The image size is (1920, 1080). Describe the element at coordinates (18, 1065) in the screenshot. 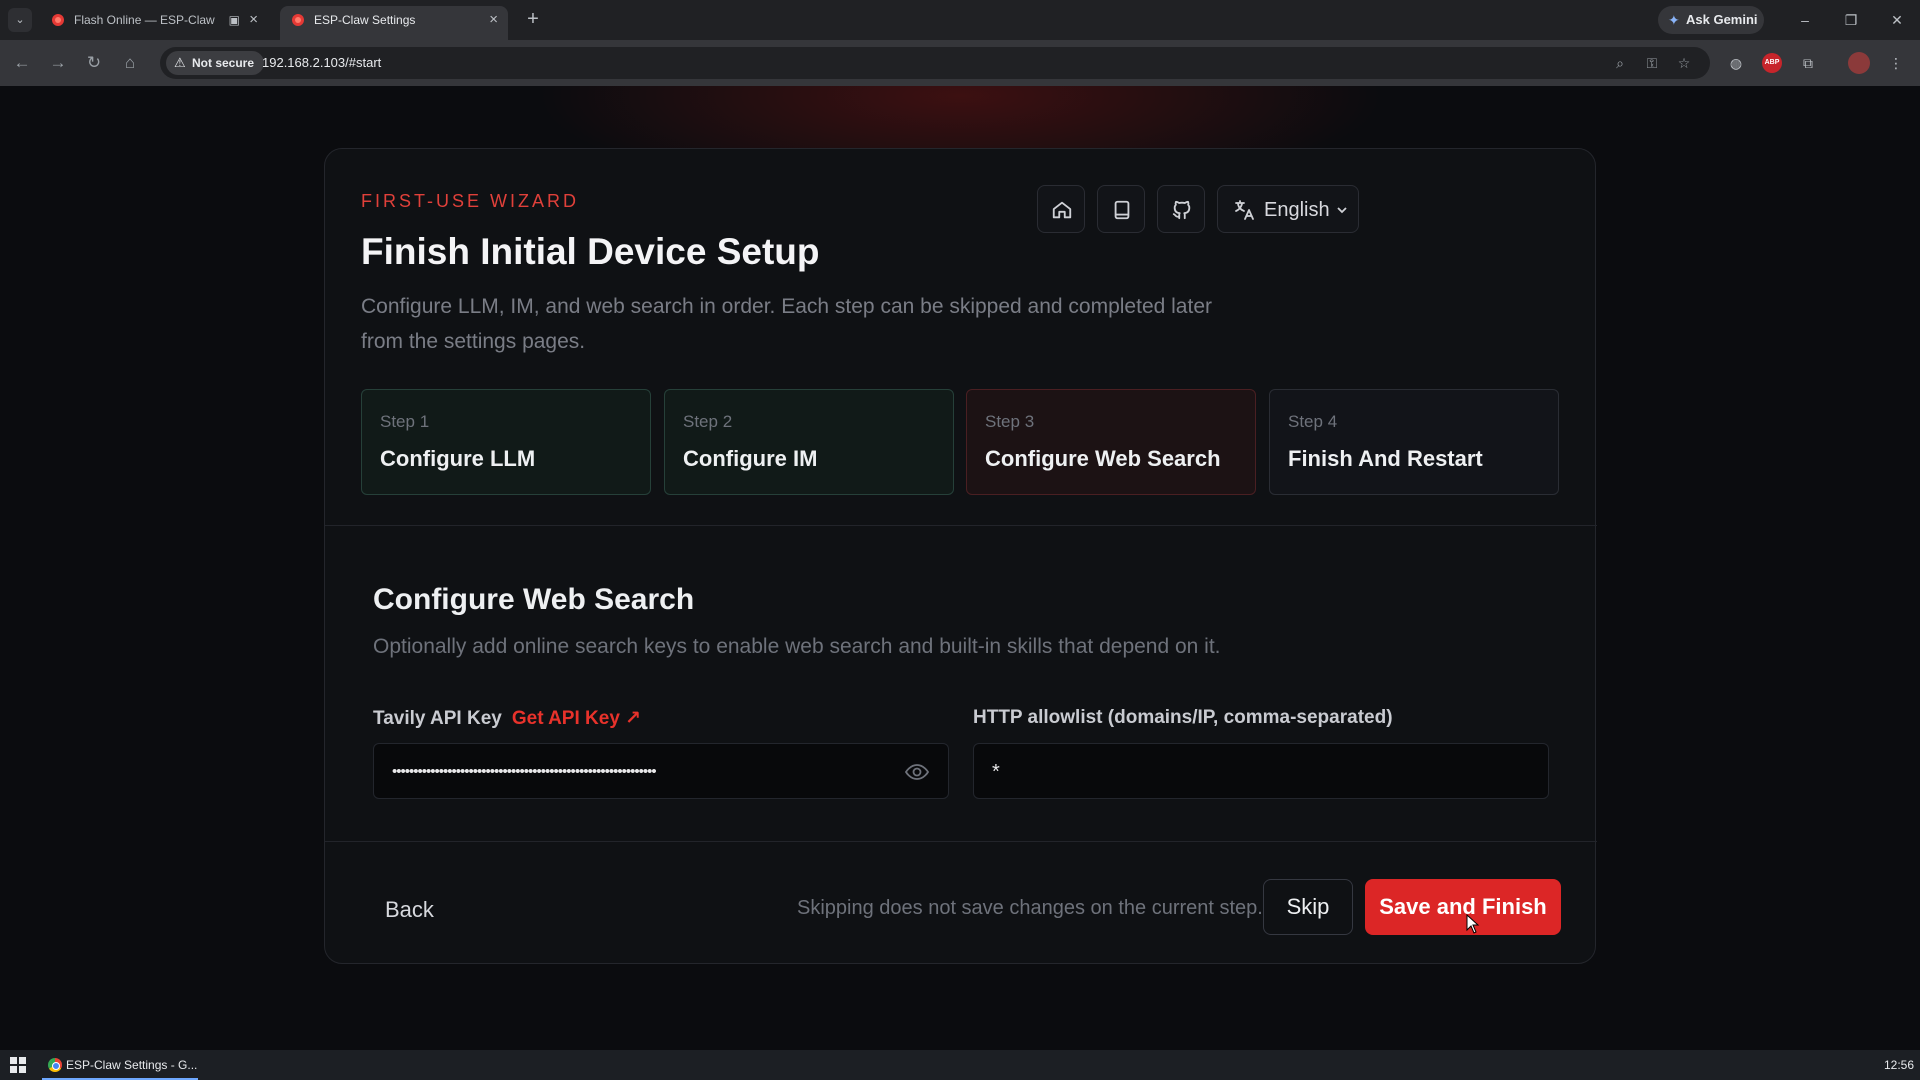

I see `windows-start-icon` at that location.